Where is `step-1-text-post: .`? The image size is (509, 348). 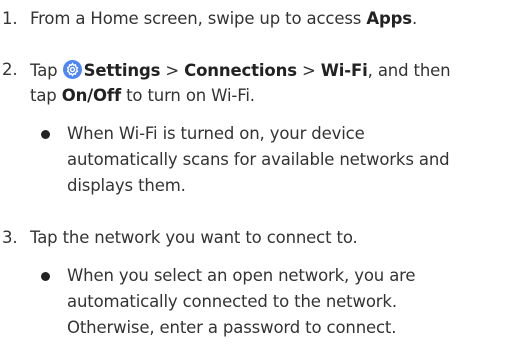
step-1-text-post: . is located at coordinates (414, 18).